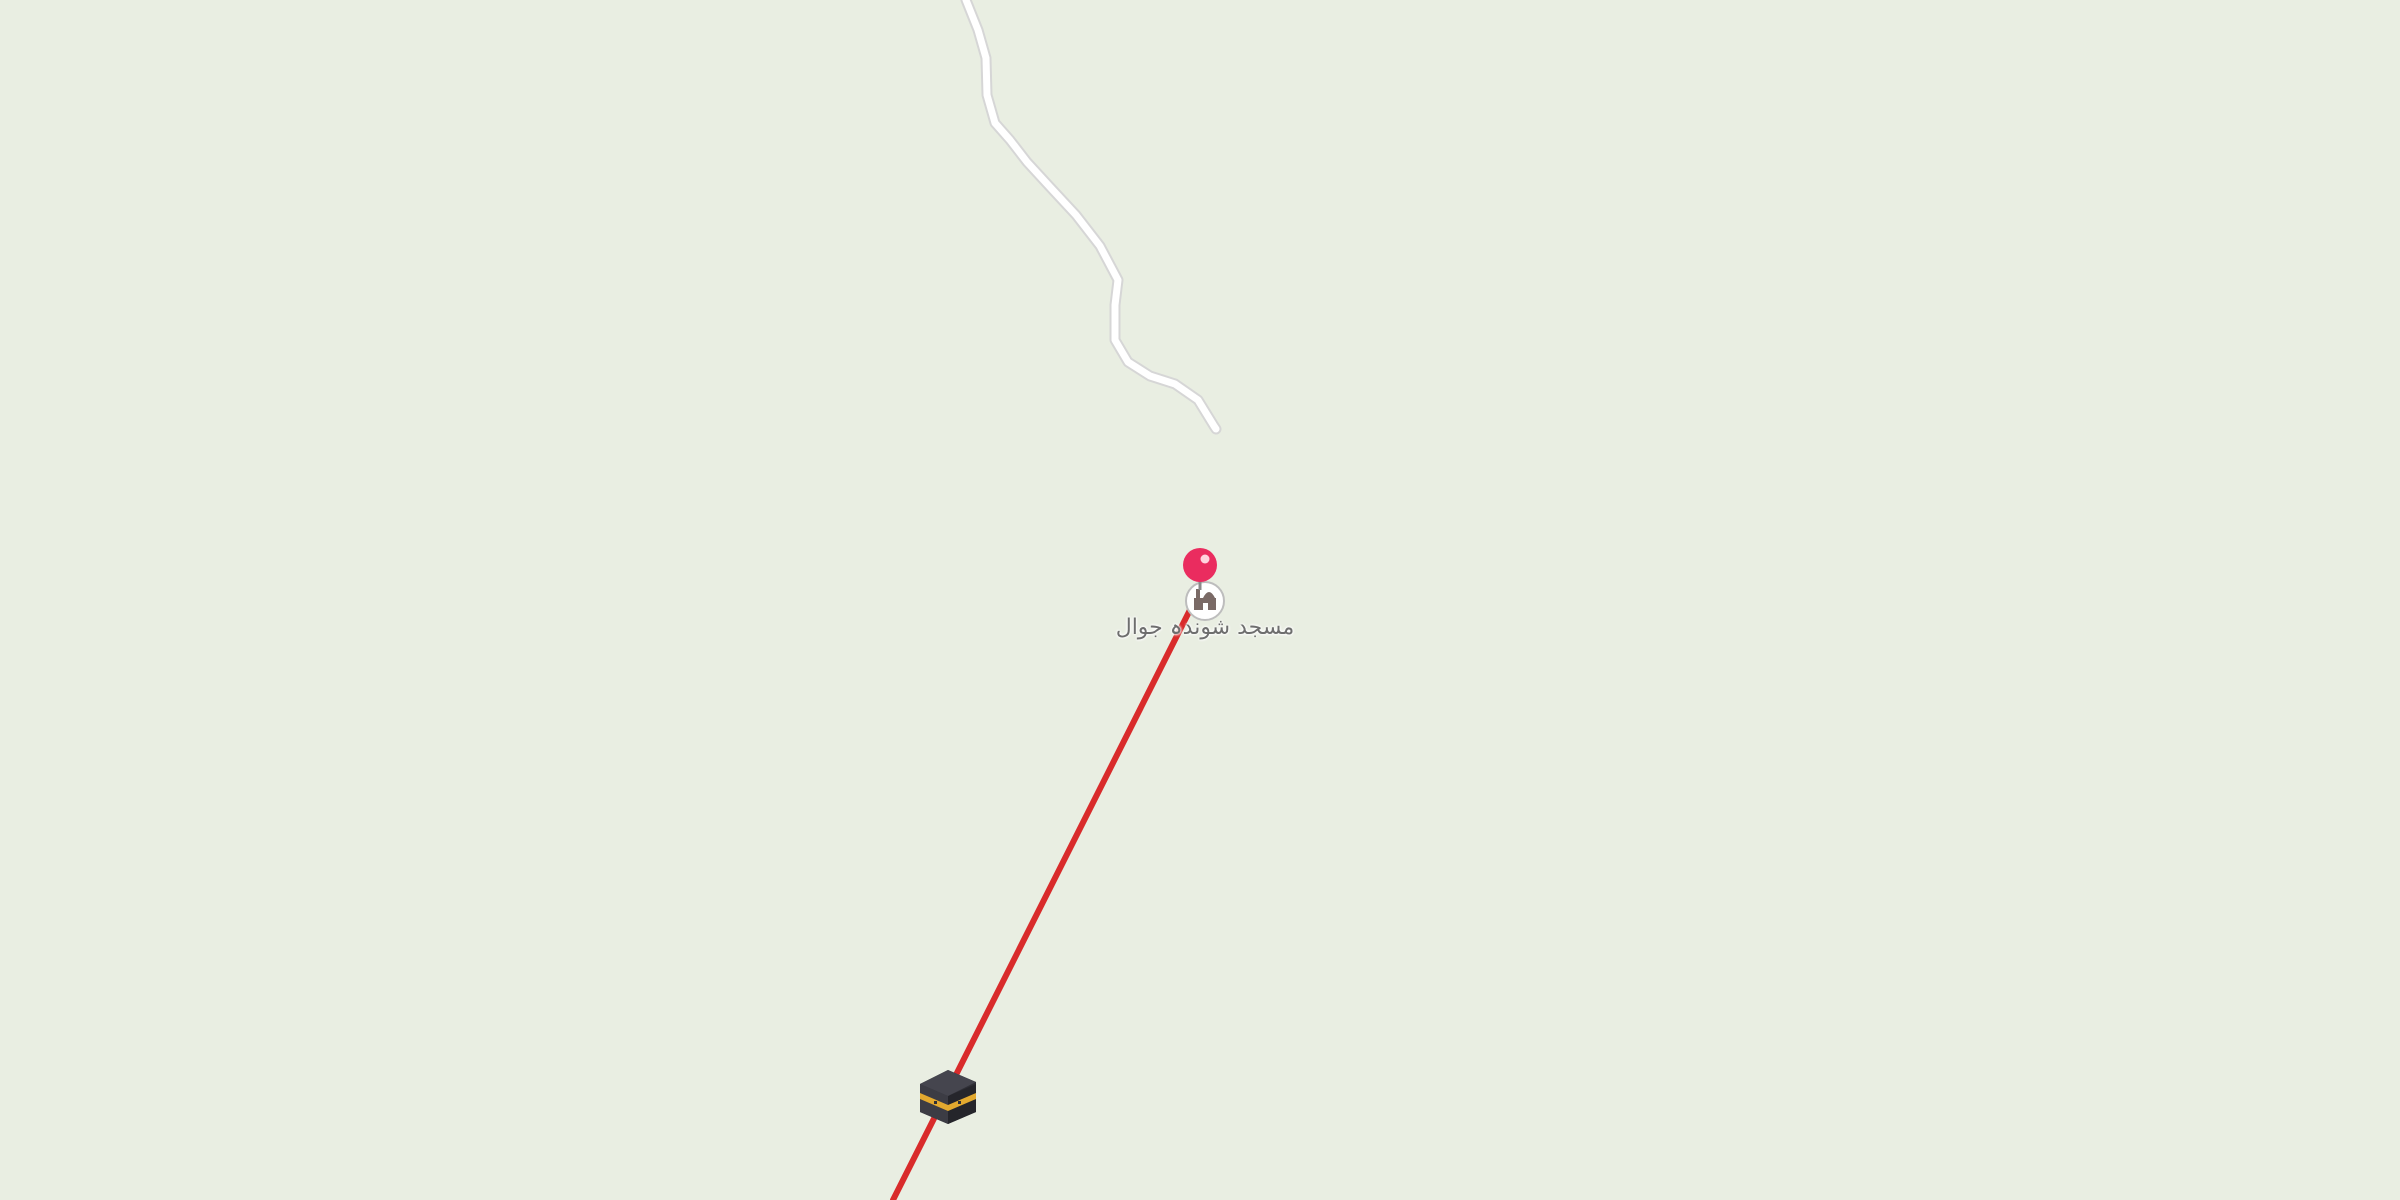  I want to click on road, so click(1091, 217).